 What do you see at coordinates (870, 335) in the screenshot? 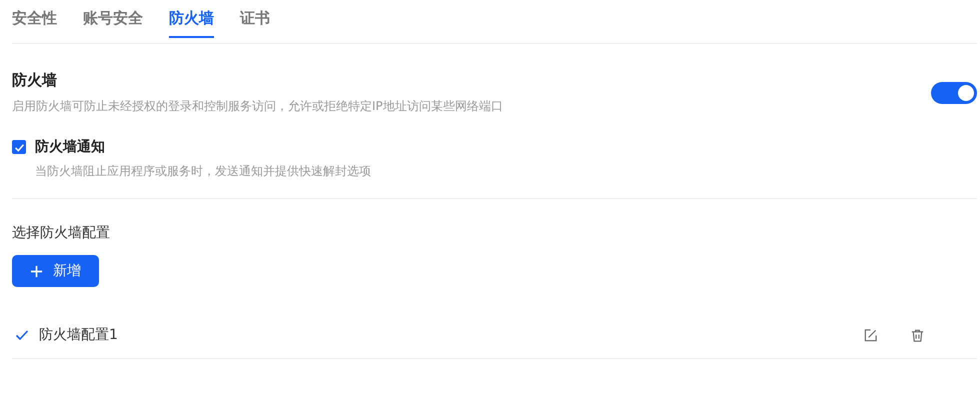
I see `edit-icon` at bounding box center [870, 335].